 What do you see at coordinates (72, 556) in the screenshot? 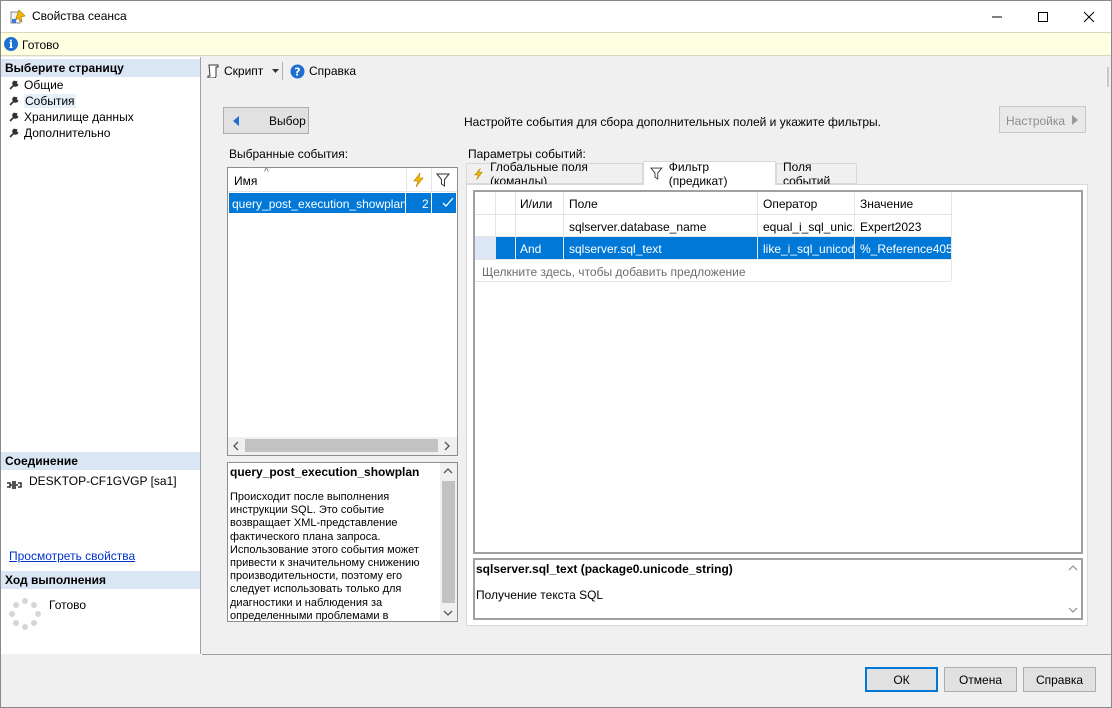
I see `view-properties-link: Просмотреть свойства` at bounding box center [72, 556].